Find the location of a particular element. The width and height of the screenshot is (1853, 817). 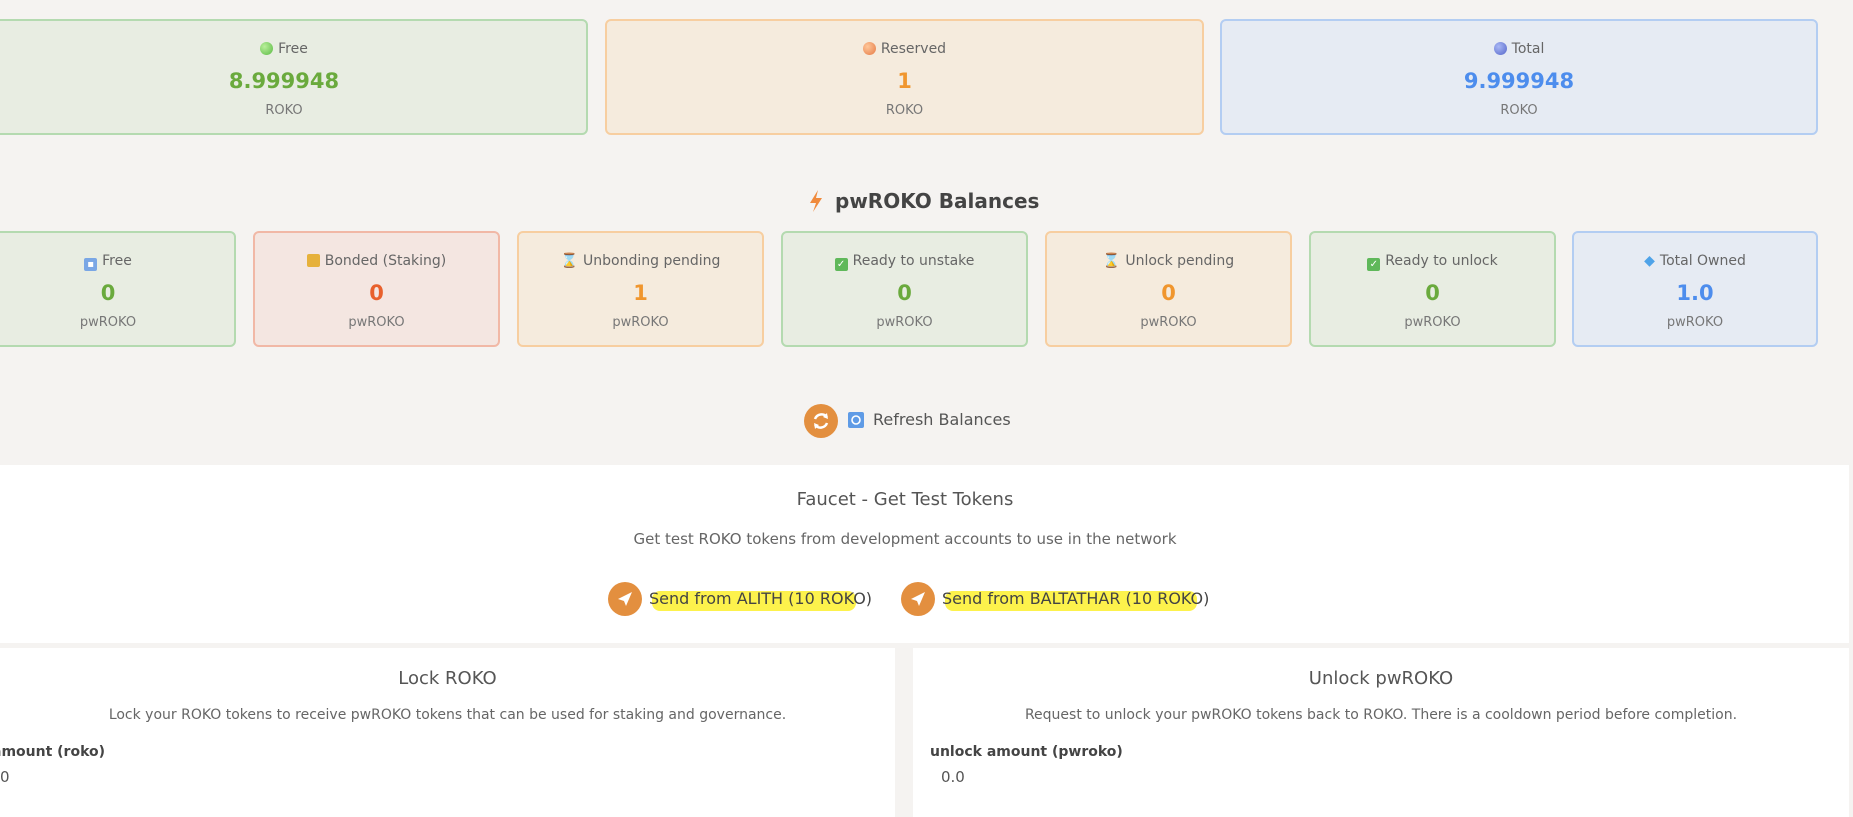

lock-roko-title: Lock ROKO is located at coordinates (447, 678).